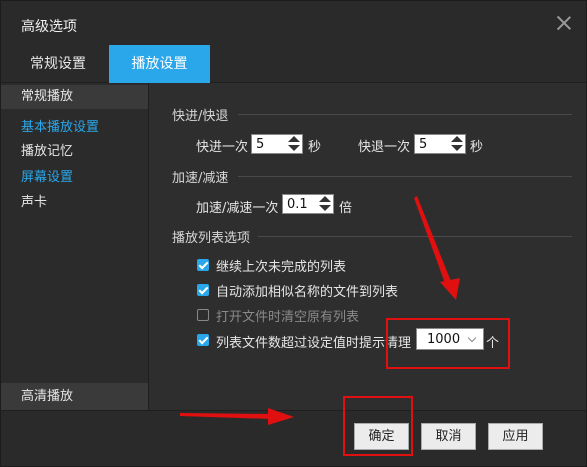  I want to click on speed-stepper: 0.1, so click(308, 204).